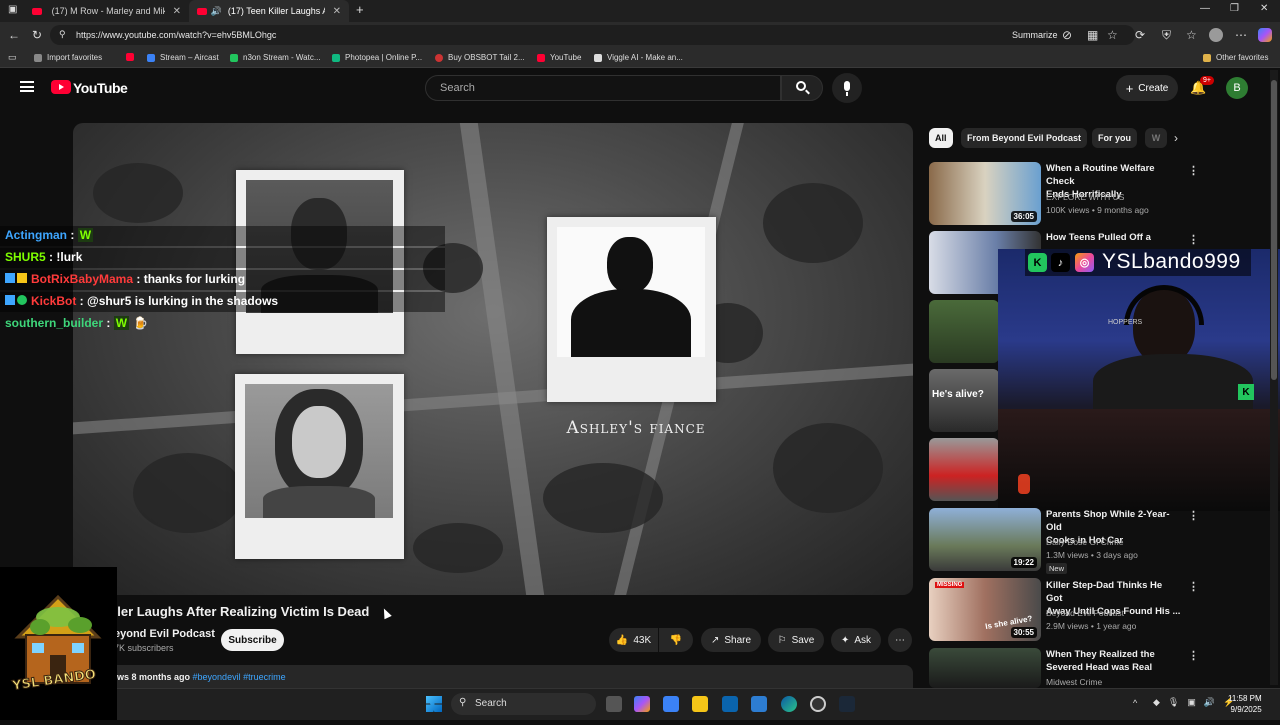 This screenshot has height=725, width=1280. I want to click on refresh-icon: ↻, so click(37, 35).